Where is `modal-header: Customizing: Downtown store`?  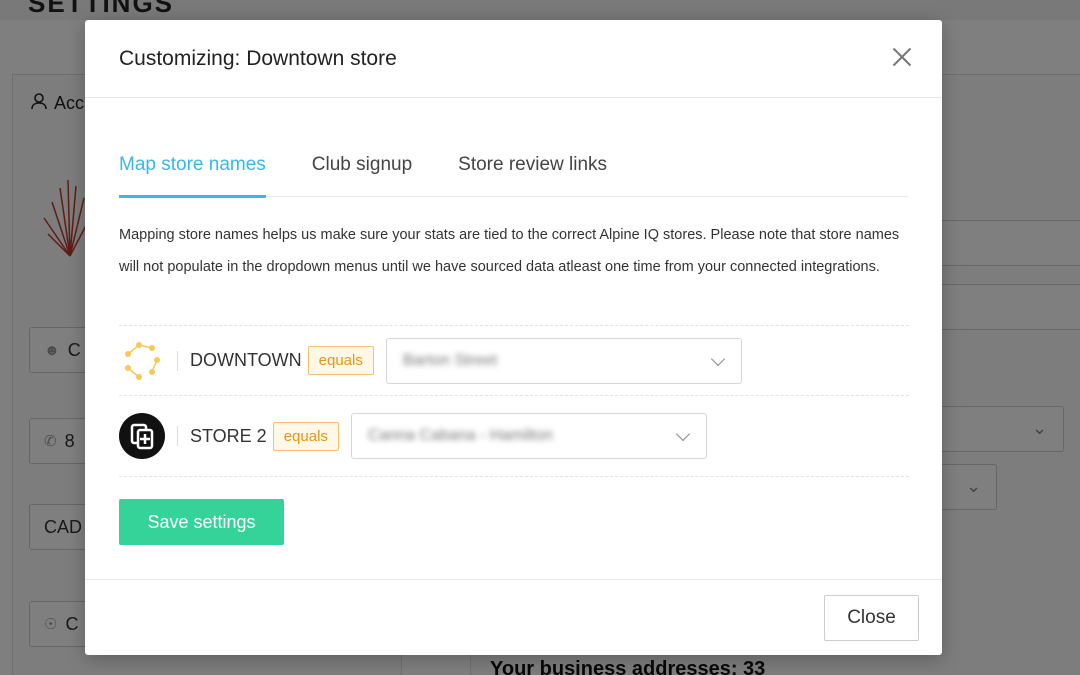
modal-header: Customizing: Downtown store is located at coordinates (513, 59).